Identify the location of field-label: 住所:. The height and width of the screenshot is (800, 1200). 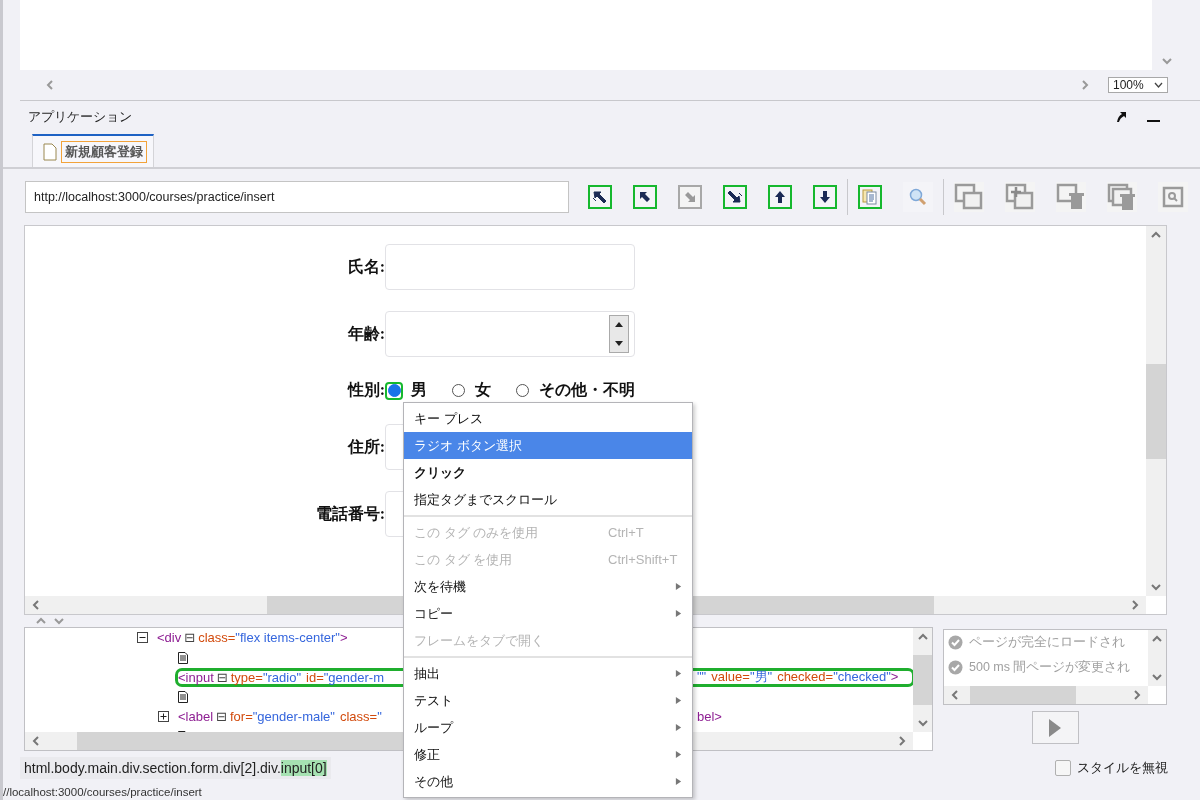
(365, 446).